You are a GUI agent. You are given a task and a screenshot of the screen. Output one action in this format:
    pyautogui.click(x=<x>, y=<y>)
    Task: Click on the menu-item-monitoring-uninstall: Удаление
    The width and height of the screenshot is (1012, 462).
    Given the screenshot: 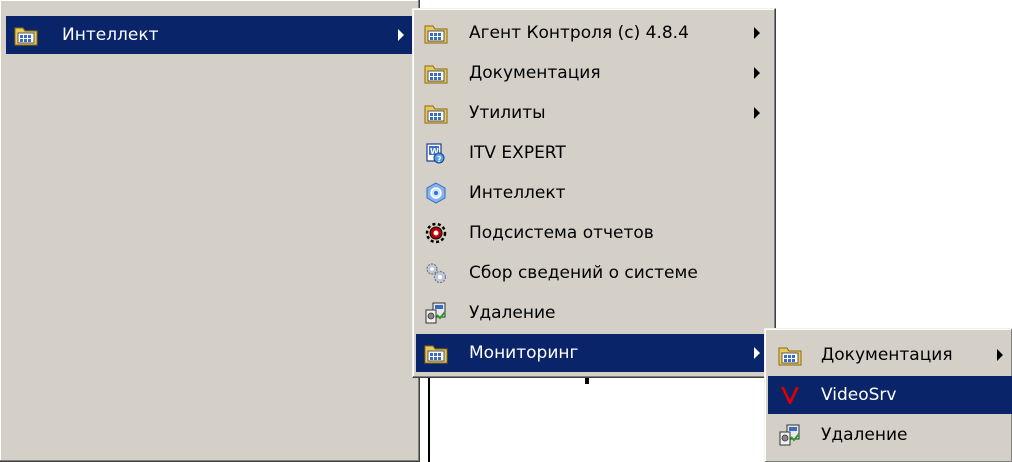 What is the action you would take?
    pyautogui.click(x=890, y=435)
    